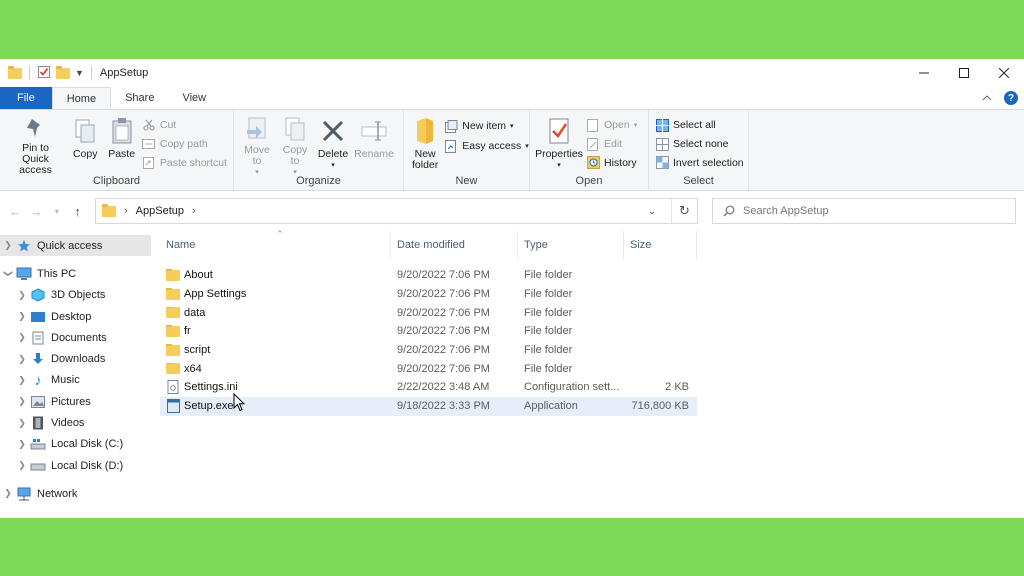  Describe the element at coordinates (80, 316) in the screenshot. I see `nav-desktop: ❯ Desktop` at that location.